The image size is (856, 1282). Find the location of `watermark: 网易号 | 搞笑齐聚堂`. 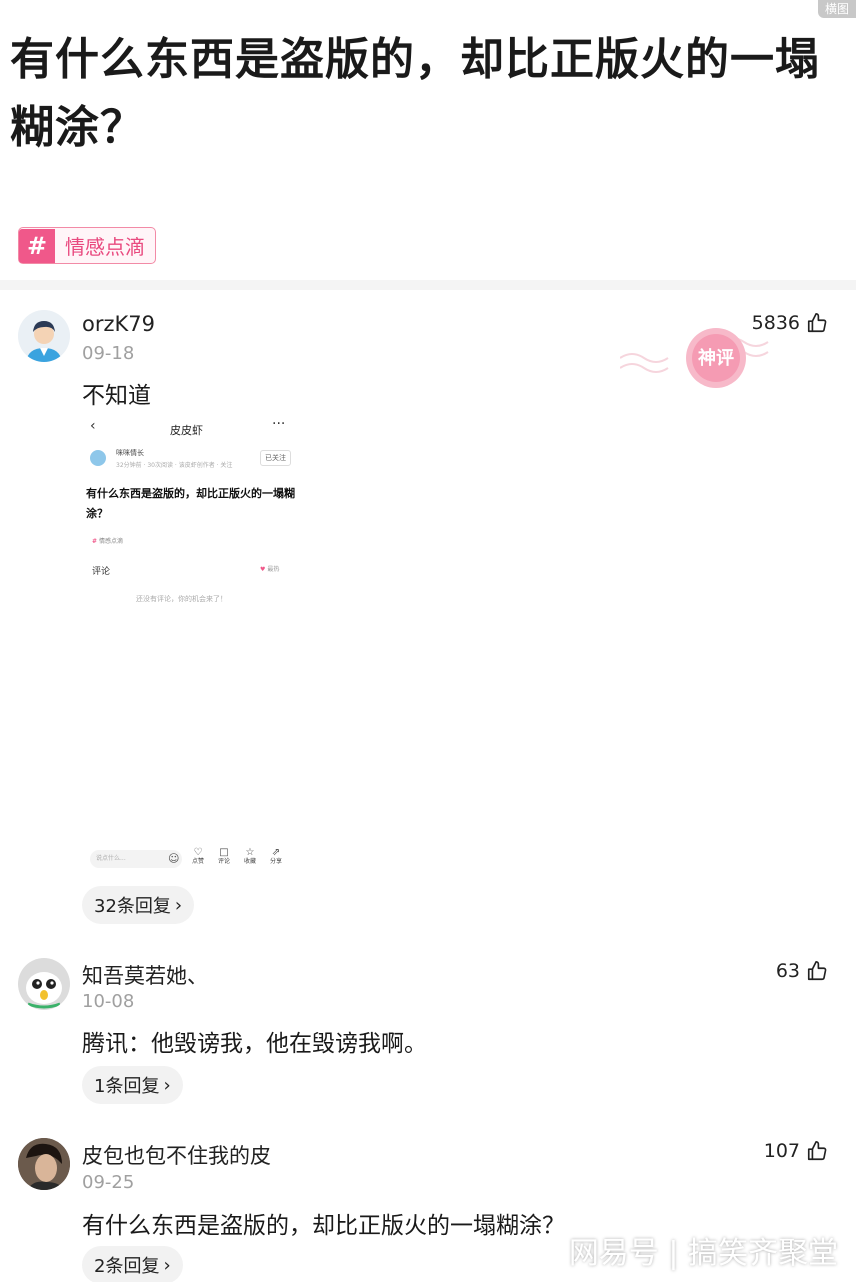

watermark: 网易号 | 搞笑齐聚堂 is located at coordinates (703, 1253).